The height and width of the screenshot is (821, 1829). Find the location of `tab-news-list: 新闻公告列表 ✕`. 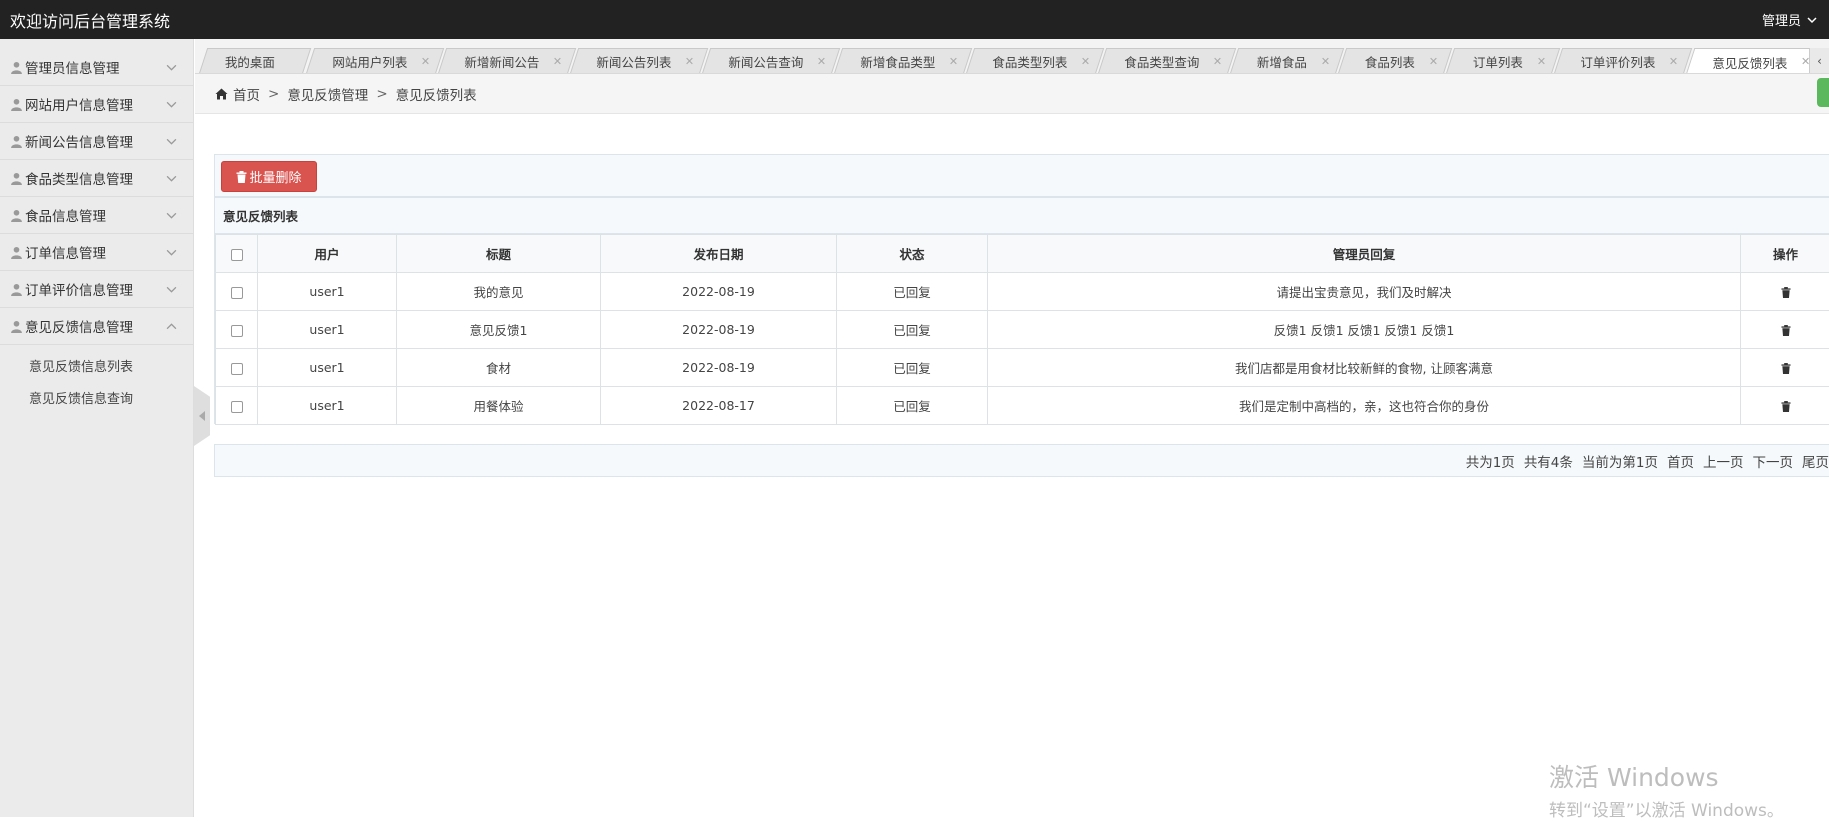

tab-news-list: 新闻公告列表 ✕ is located at coordinates (639, 61).